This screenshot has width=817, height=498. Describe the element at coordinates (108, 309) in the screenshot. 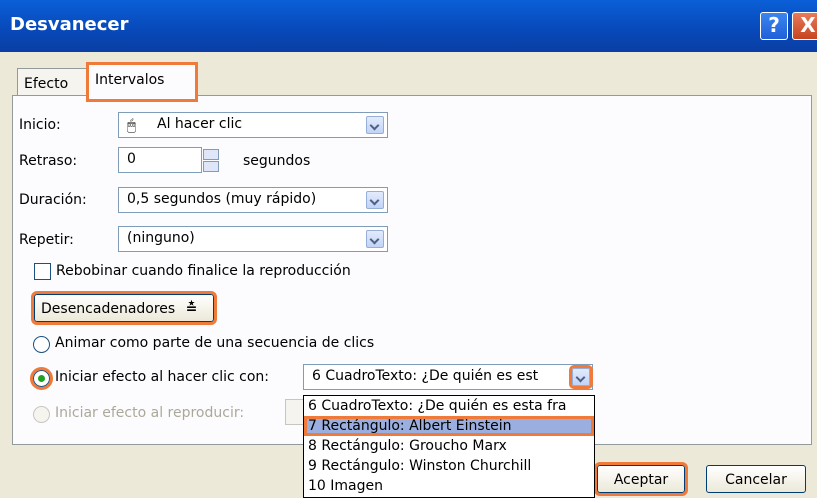

I see `triggers-label: Desencadenadores` at that location.